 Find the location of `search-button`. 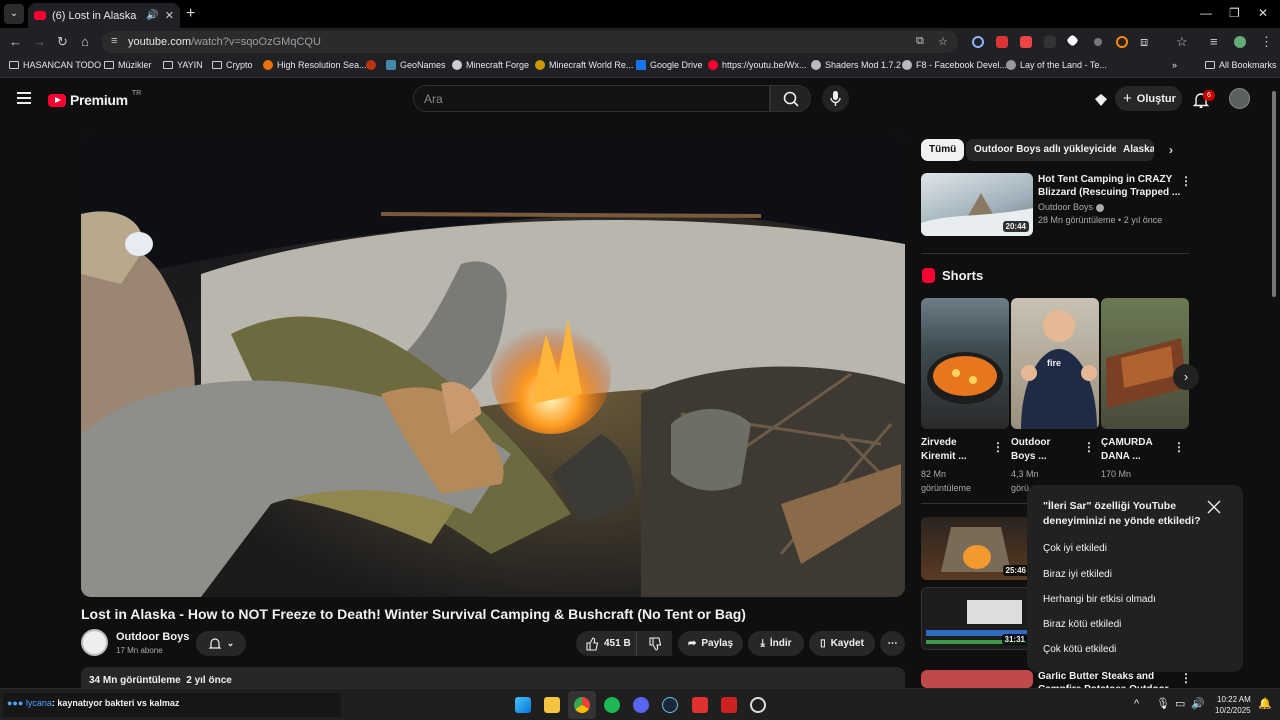

search-button is located at coordinates (790, 98).